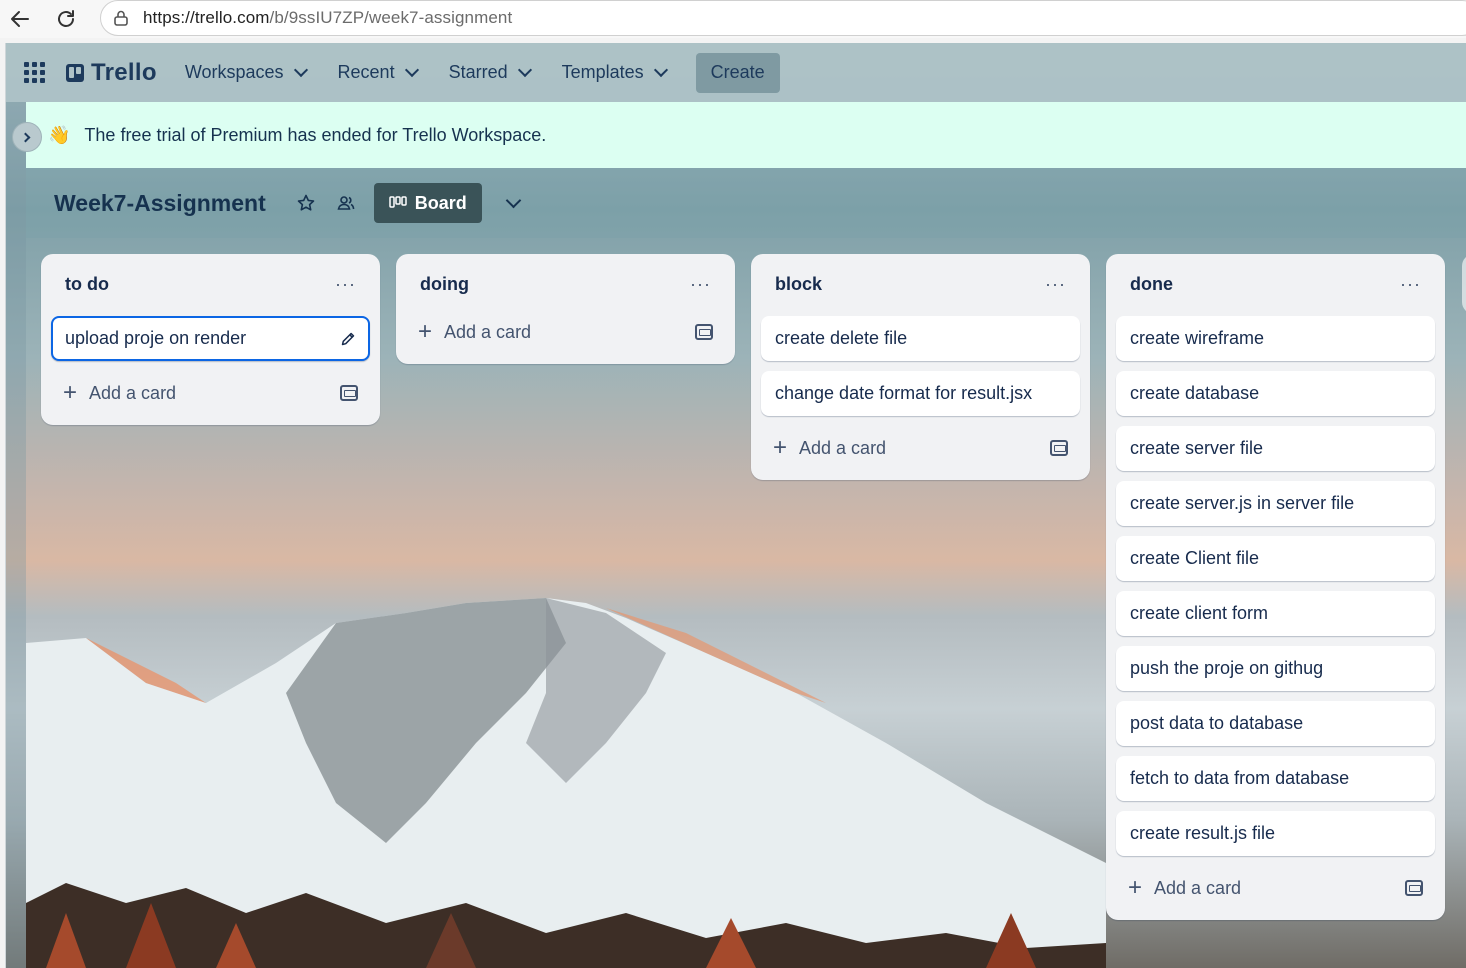 The height and width of the screenshot is (968, 1466). I want to click on menu-label: Workspaces, so click(234, 72).